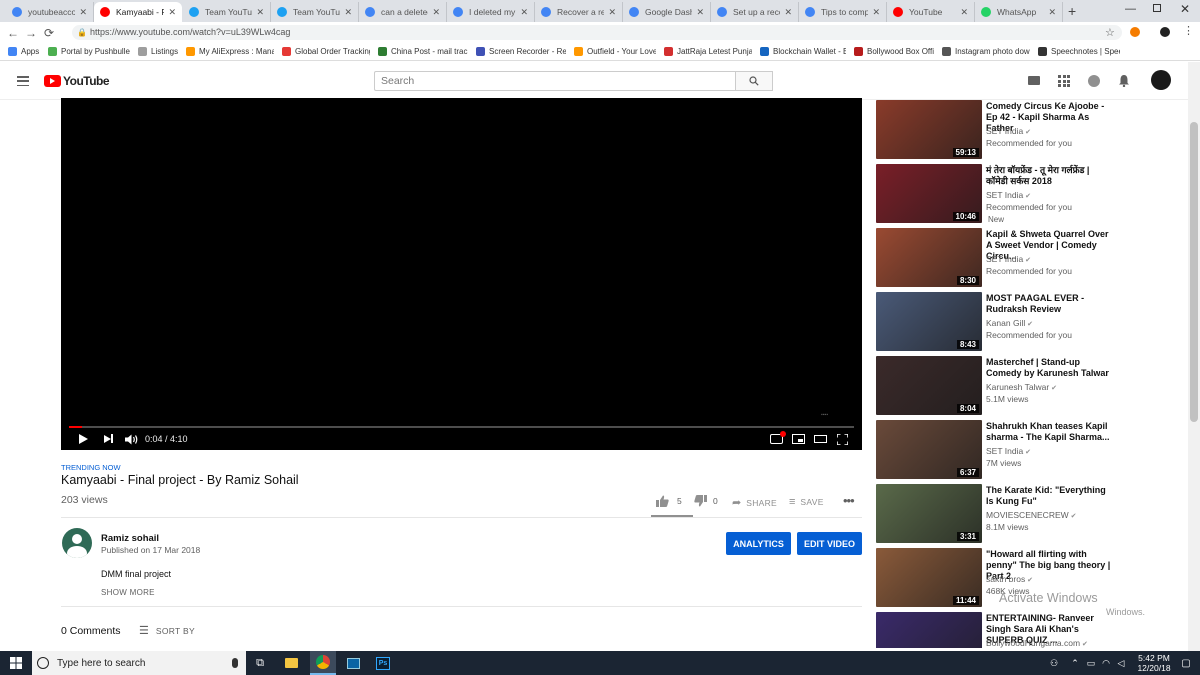 The image size is (1200, 675). I want to click on forward-icon: →, so click(31, 33).